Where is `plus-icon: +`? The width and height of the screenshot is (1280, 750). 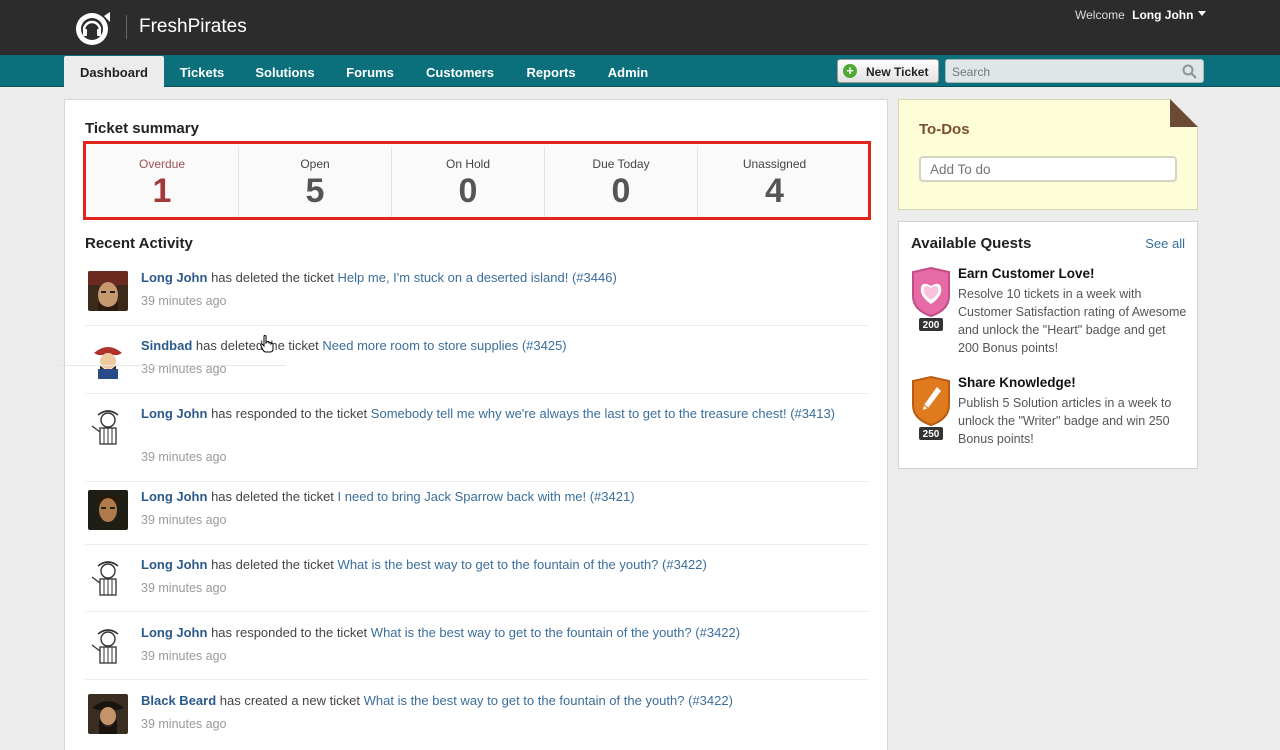 plus-icon: + is located at coordinates (850, 71).